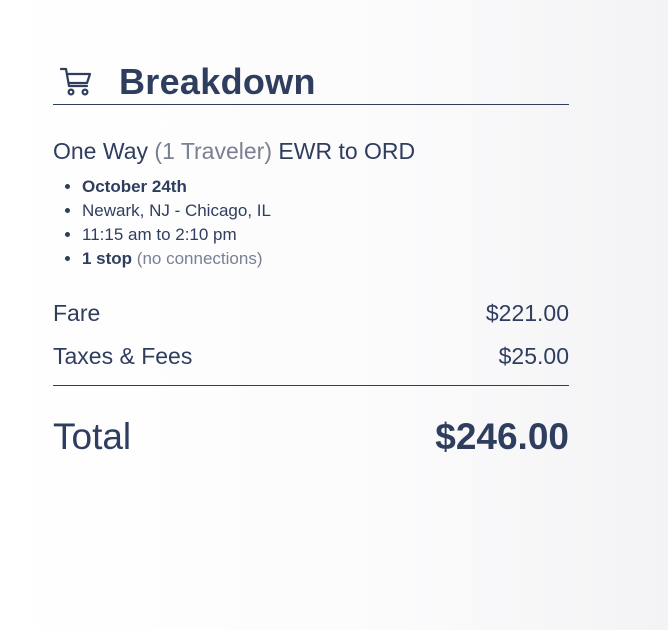  Describe the element at coordinates (347, 151) in the screenshot. I see `trip-route: EWR to ORD` at that location.